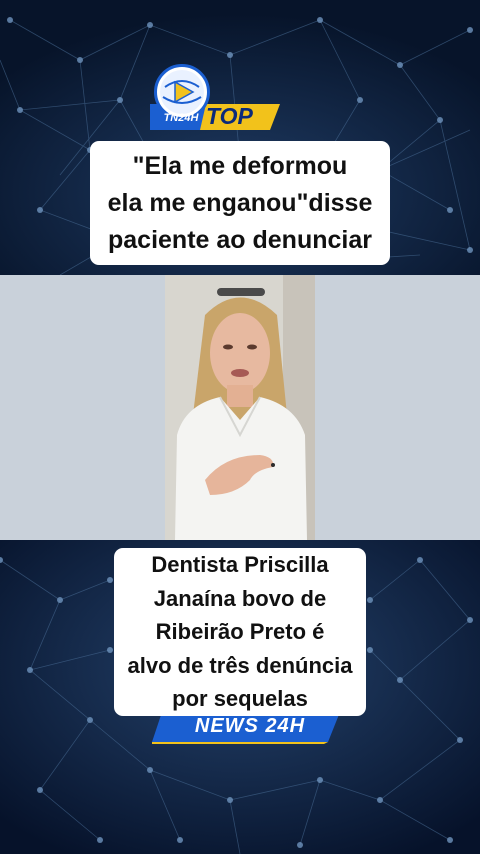  I want to click on story-line: Ribeirão Preto é, so click(240, 632).